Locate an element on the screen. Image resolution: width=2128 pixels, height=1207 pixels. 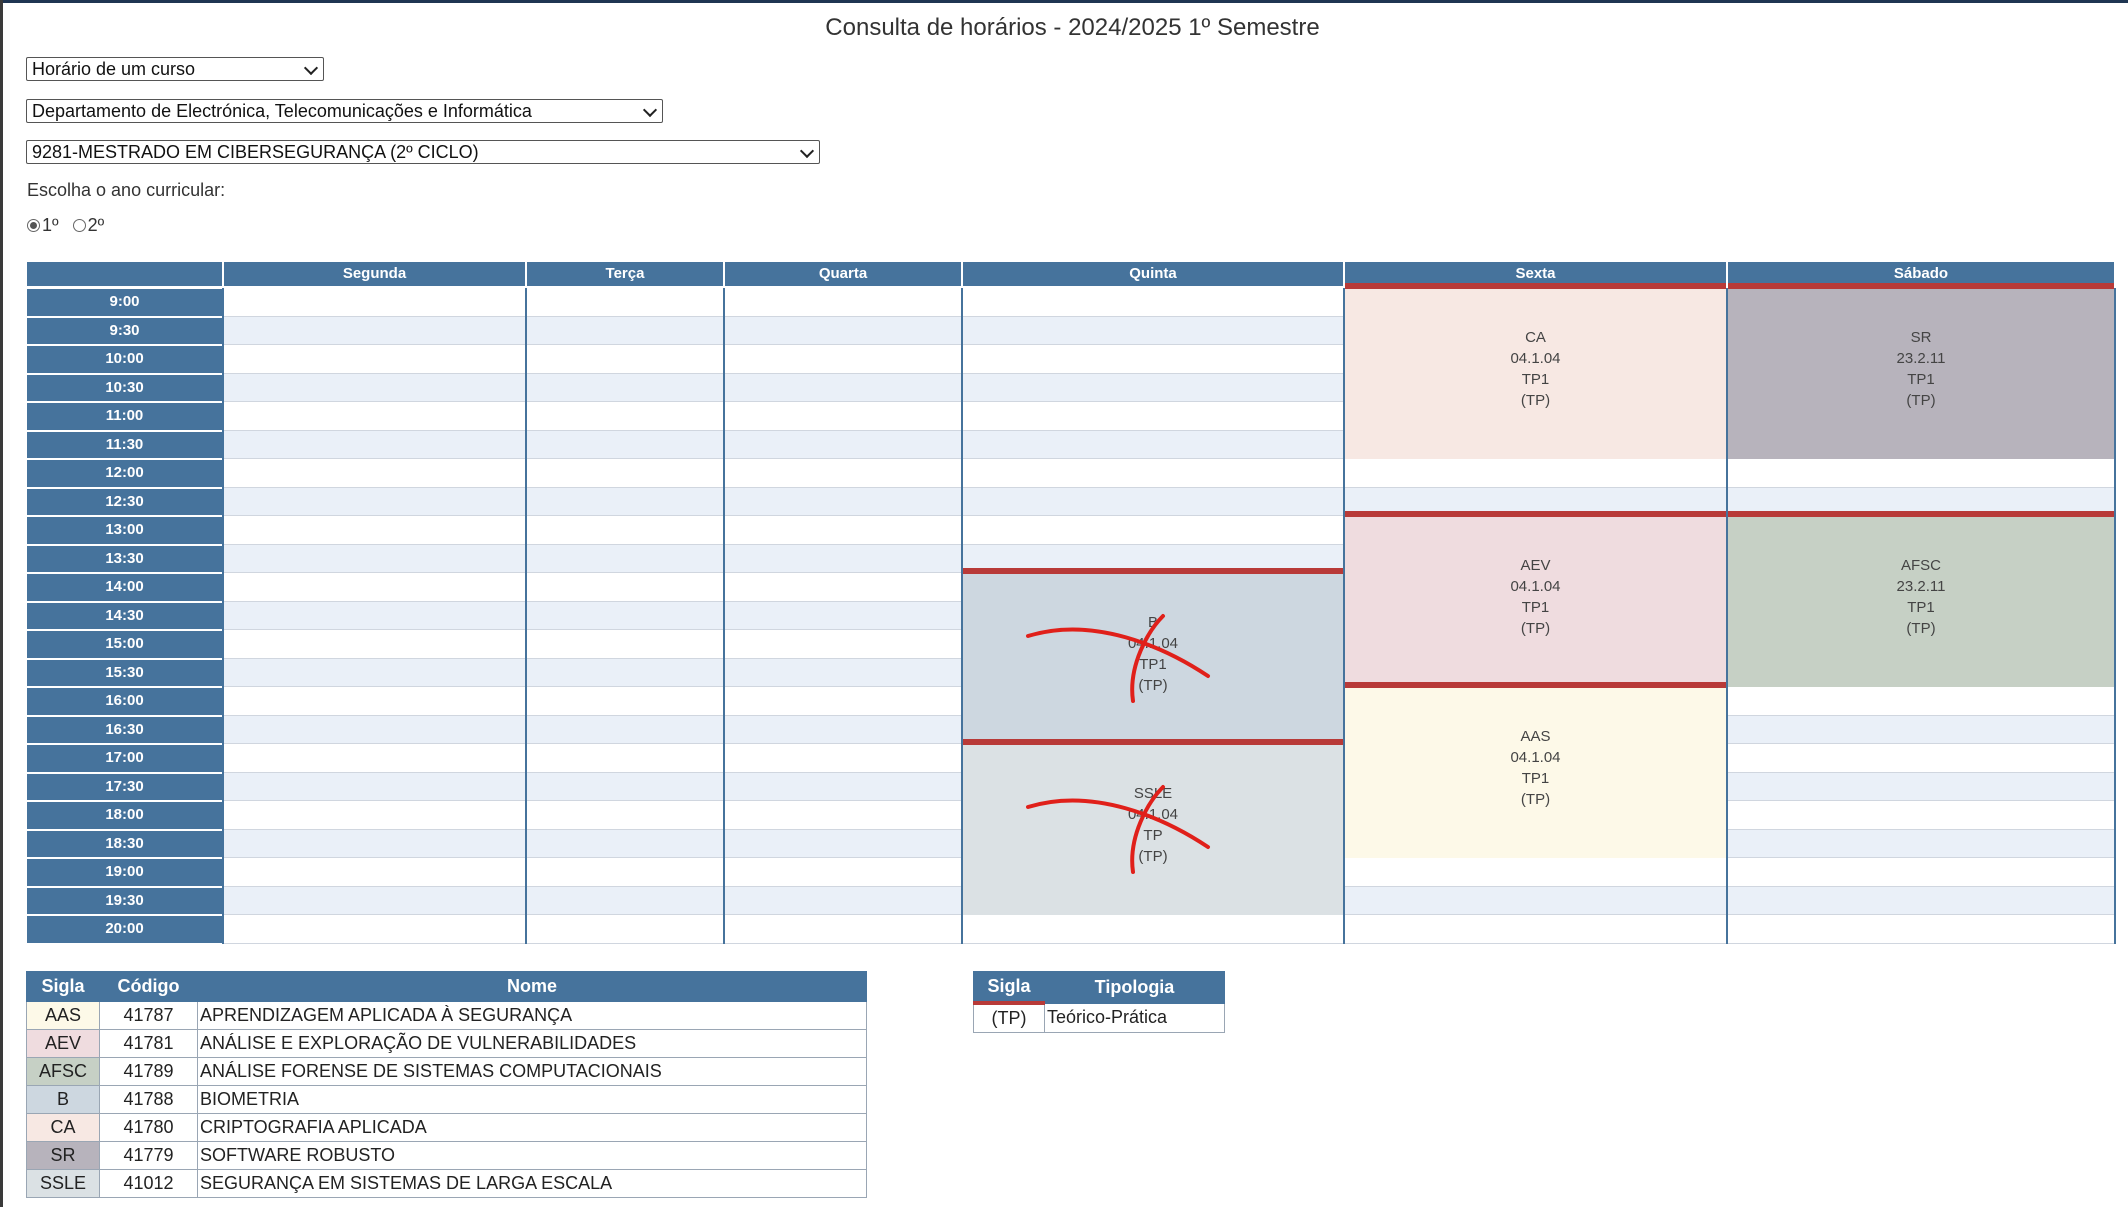
legend-header-nome: Nome is located at coordinates (532, 986).